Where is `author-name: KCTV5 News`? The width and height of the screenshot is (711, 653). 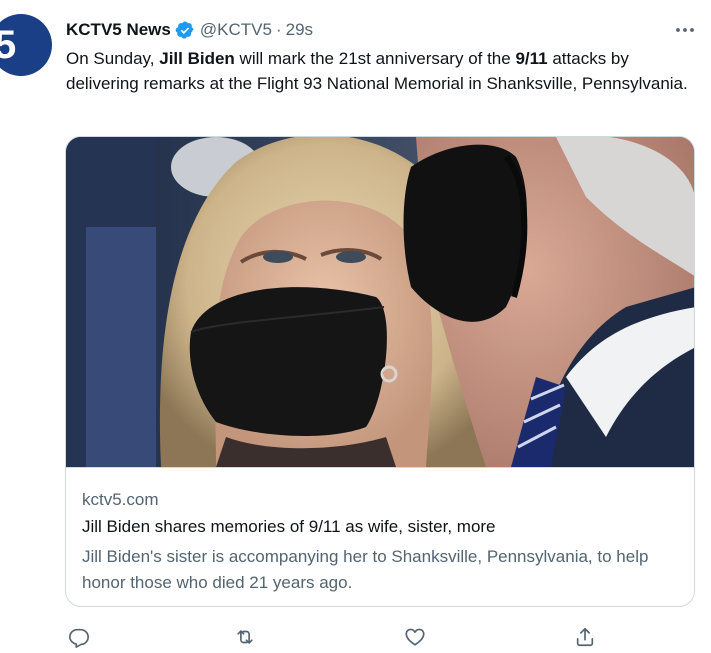 author-name: KCTV5 News is located at coordinates (118, 30).